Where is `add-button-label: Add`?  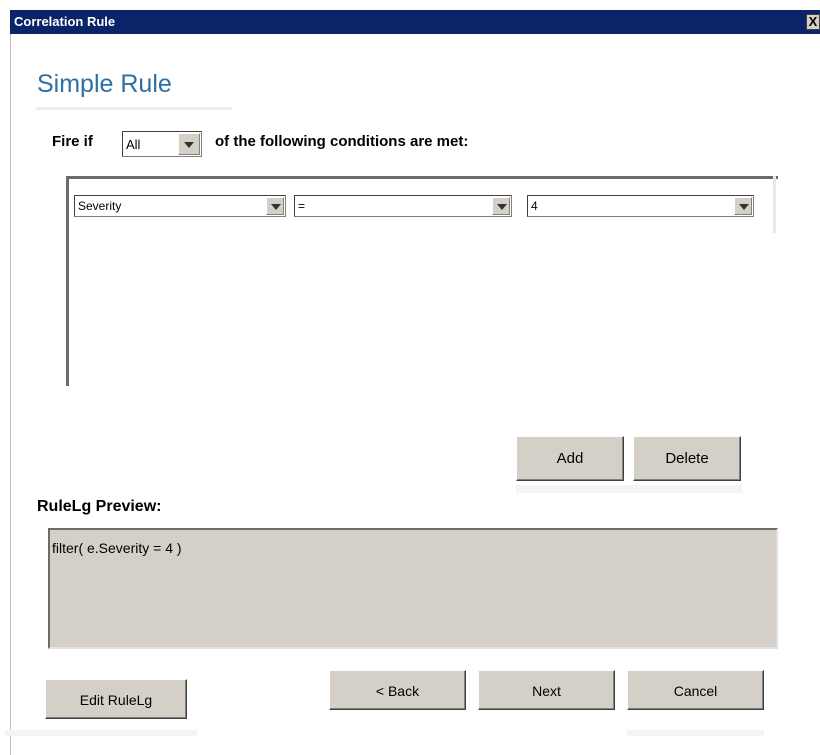
add-button-label: Add is located at coordinates (570, 458).